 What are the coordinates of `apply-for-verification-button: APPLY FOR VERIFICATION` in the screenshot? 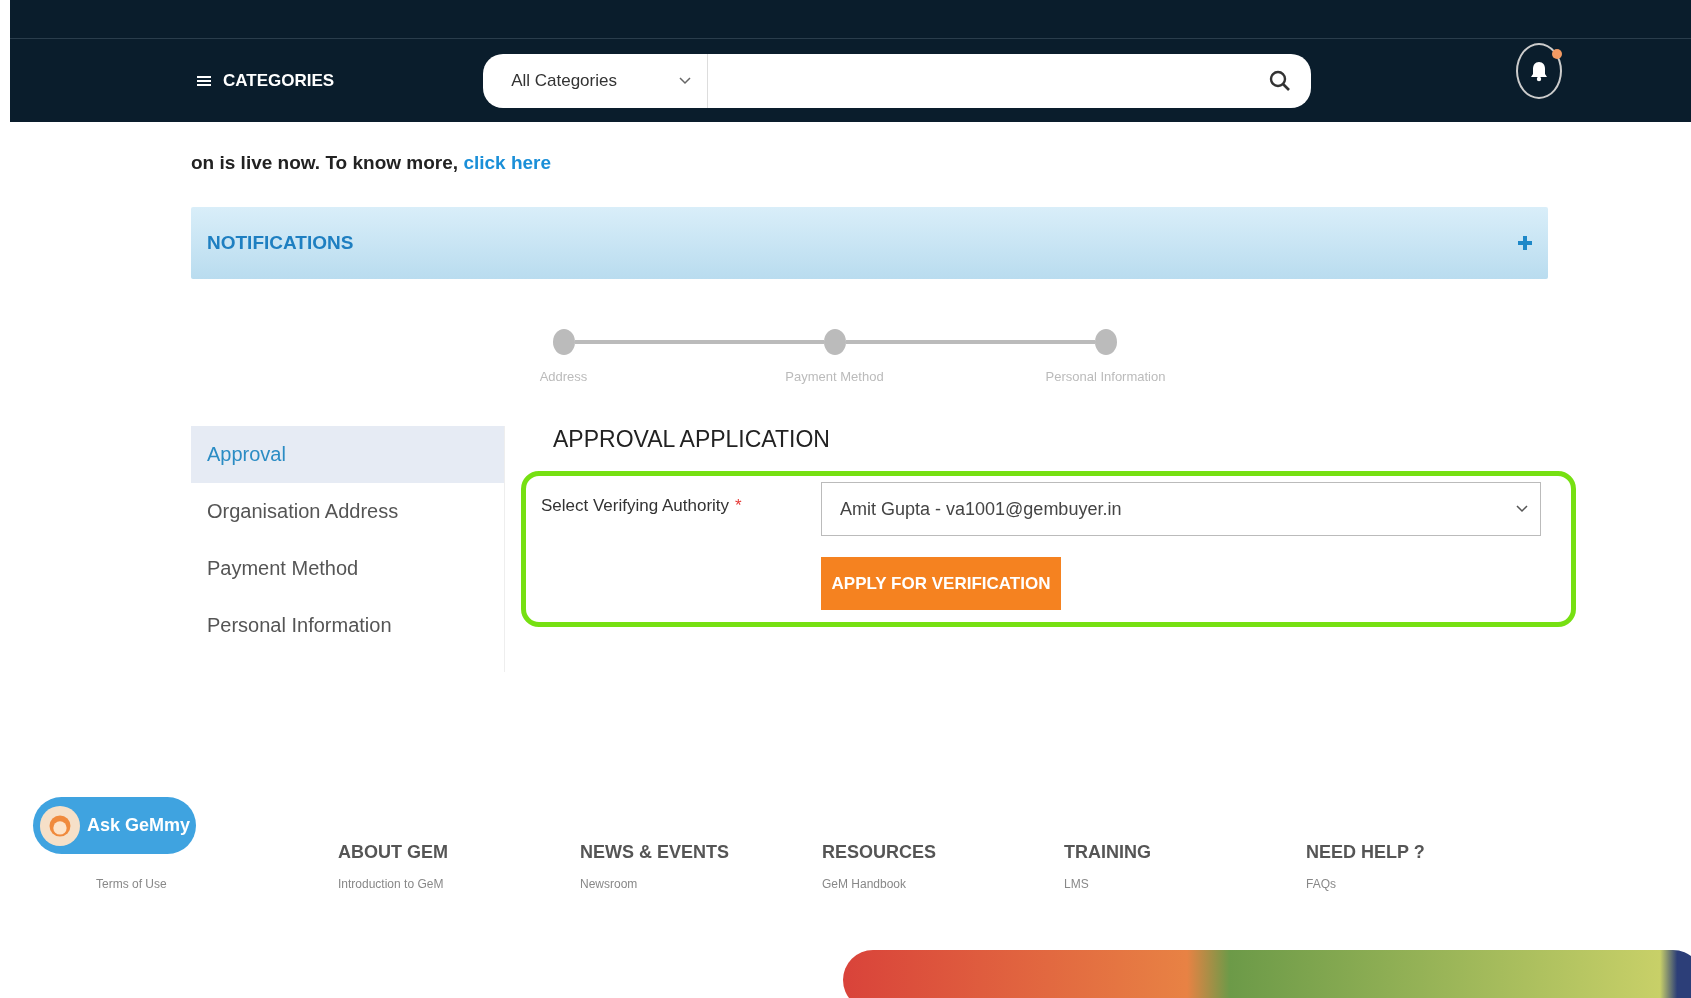 It's located at (941, 583).